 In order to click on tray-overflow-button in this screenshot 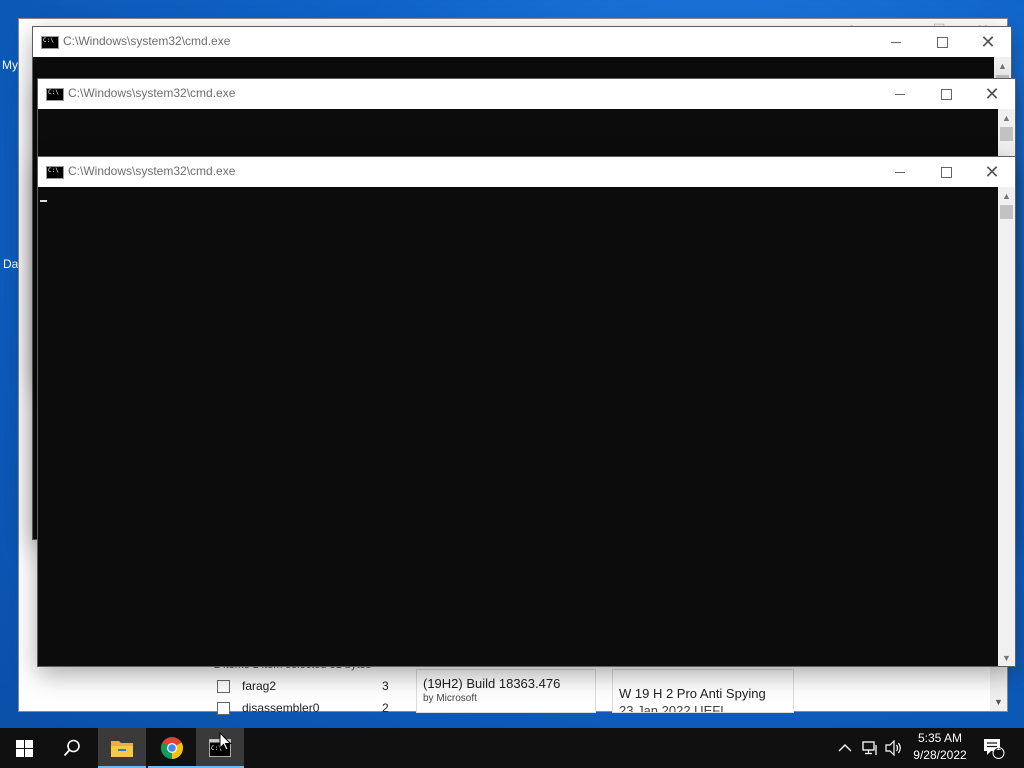, I will do `click(845, 748)`.